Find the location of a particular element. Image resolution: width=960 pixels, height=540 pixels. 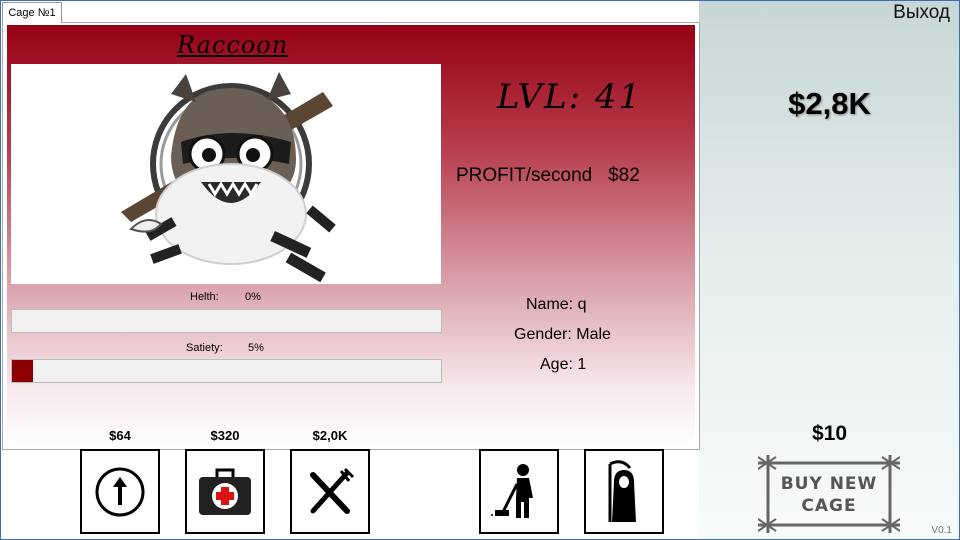

animal-name: Name: q is located at coordinates (556, 304).